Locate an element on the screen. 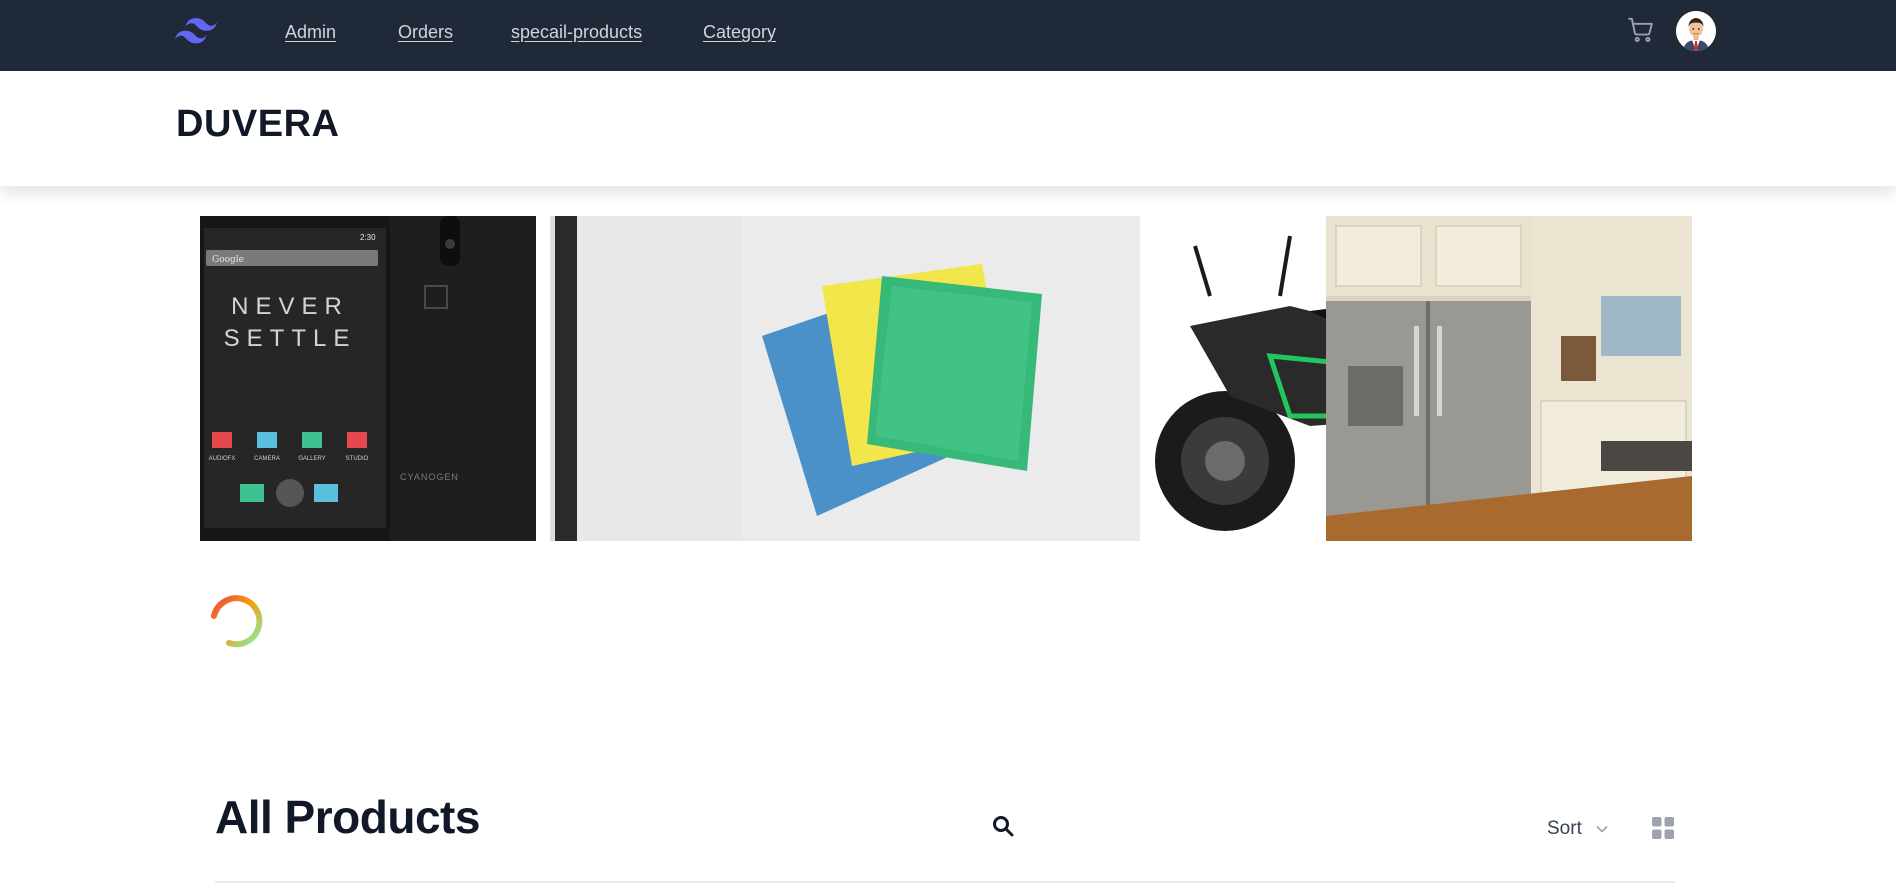 This screenshot has height=889, width=1896. chevron-down-icon is located at coordinates (1602, 829).